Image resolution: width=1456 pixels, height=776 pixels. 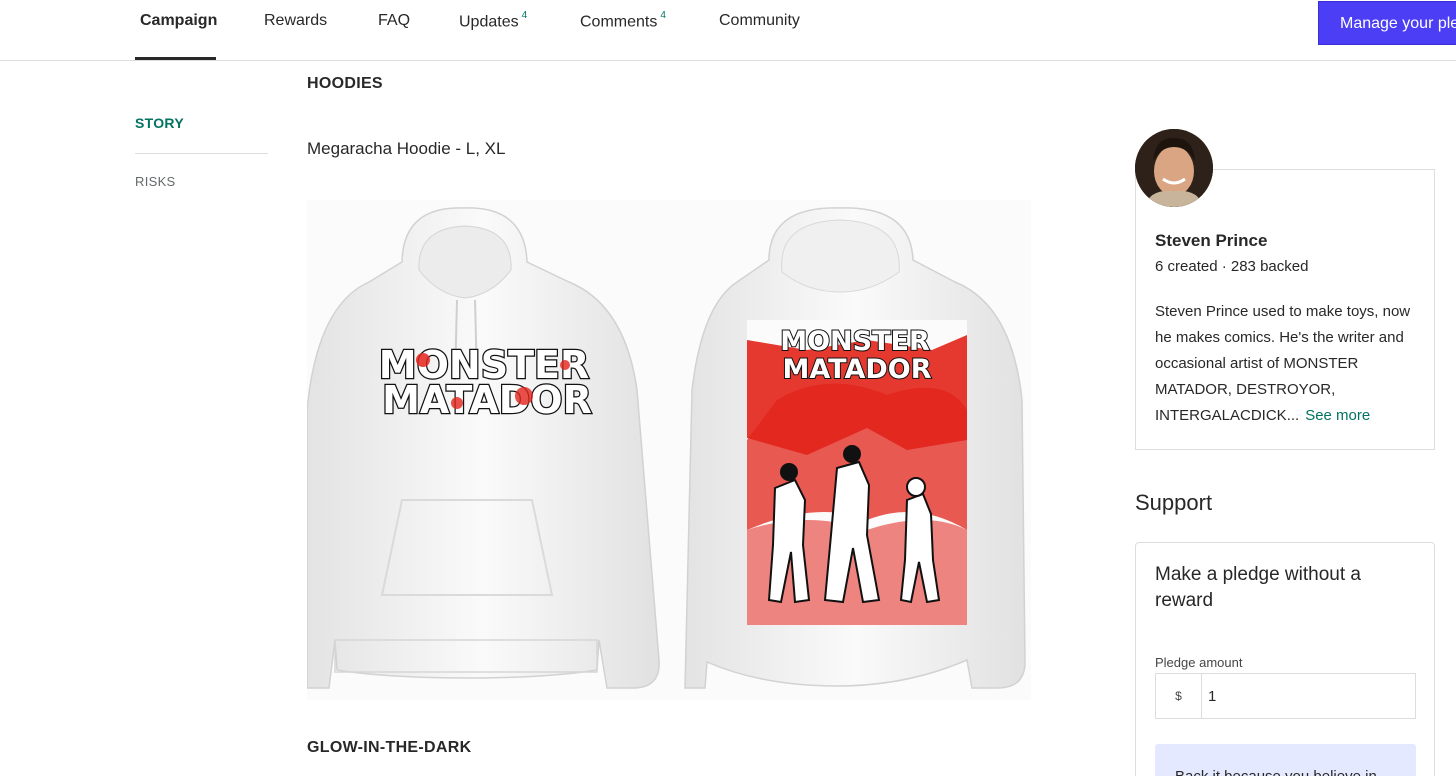 I want to click on item-title: Megaracha Hoodie - L, XL, so click(x=406, y=148).